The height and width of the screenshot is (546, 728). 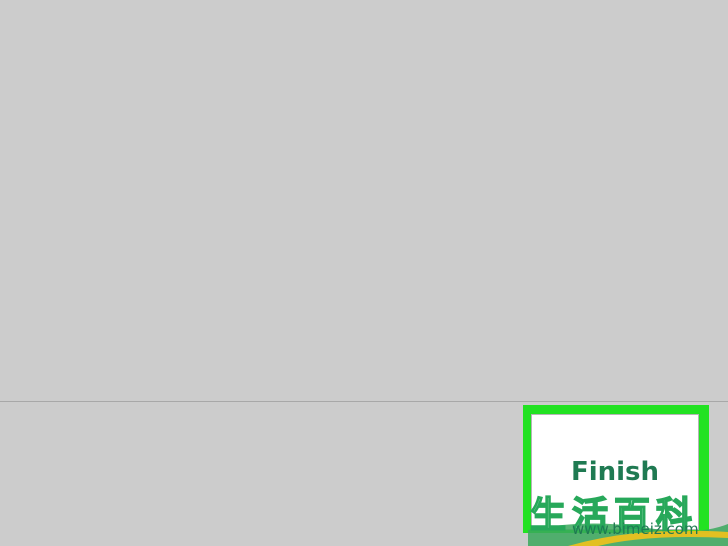 What do you see at coordinates (615, 472) in the screenshot?
I see `finish-button-label: Finish` at bounding box center [615, 472].